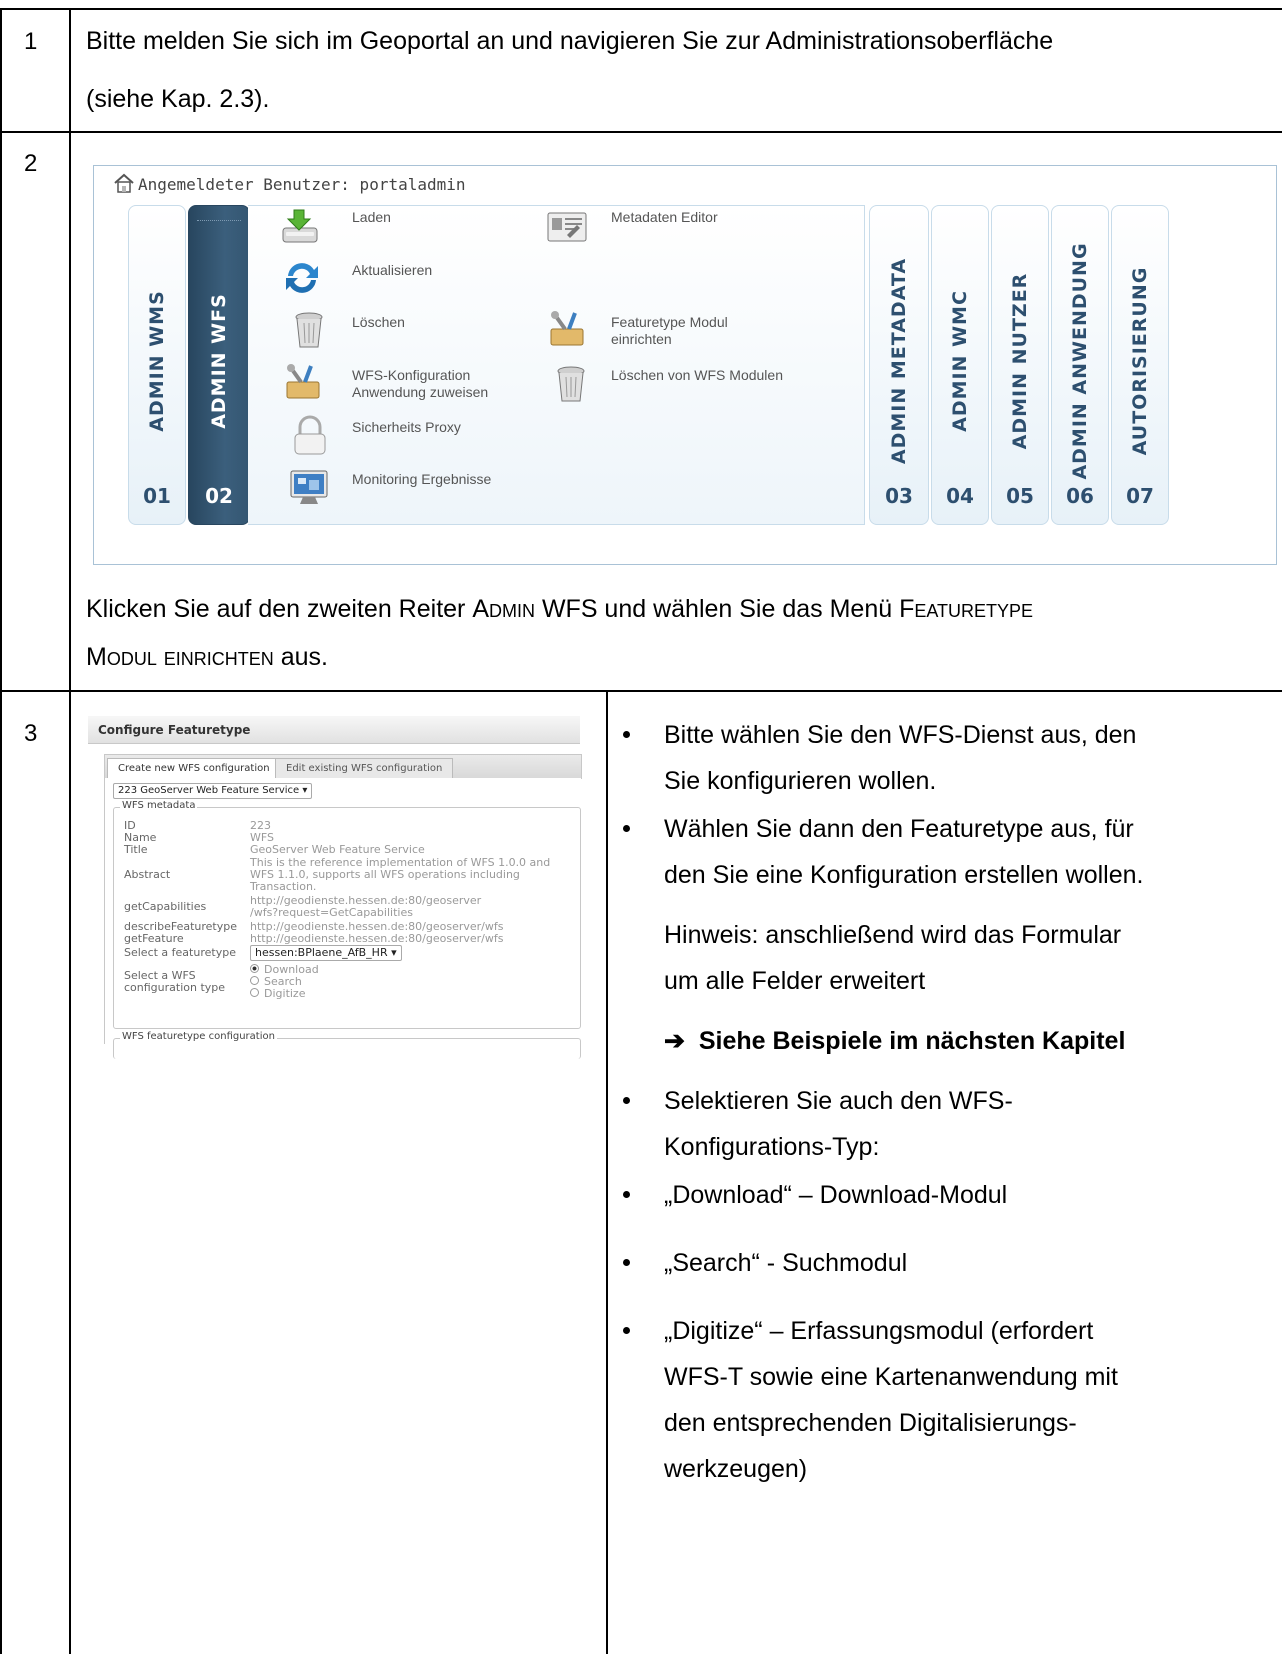  Describe the element at coordinates (717, 609) in the screenshot. I see `instruction-text: WFS und wählen Sie das Menü` at that location.